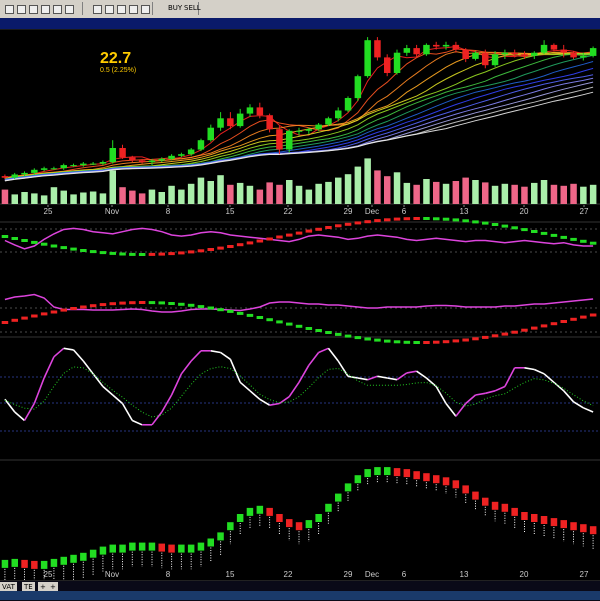 The width and height of the screenshot is (600, 601). Describe the element at coordinates (9, 8) in the screenshot. I see `grid-icon` at that location.